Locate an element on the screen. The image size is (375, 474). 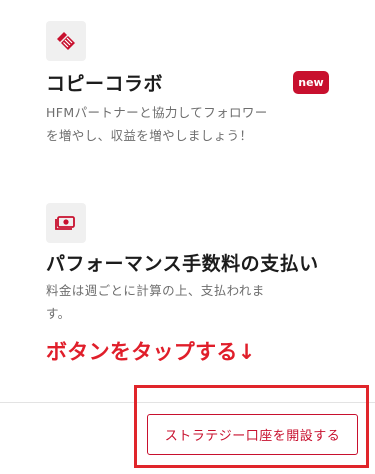
new-badge: new is located at coordinates (311, 82).